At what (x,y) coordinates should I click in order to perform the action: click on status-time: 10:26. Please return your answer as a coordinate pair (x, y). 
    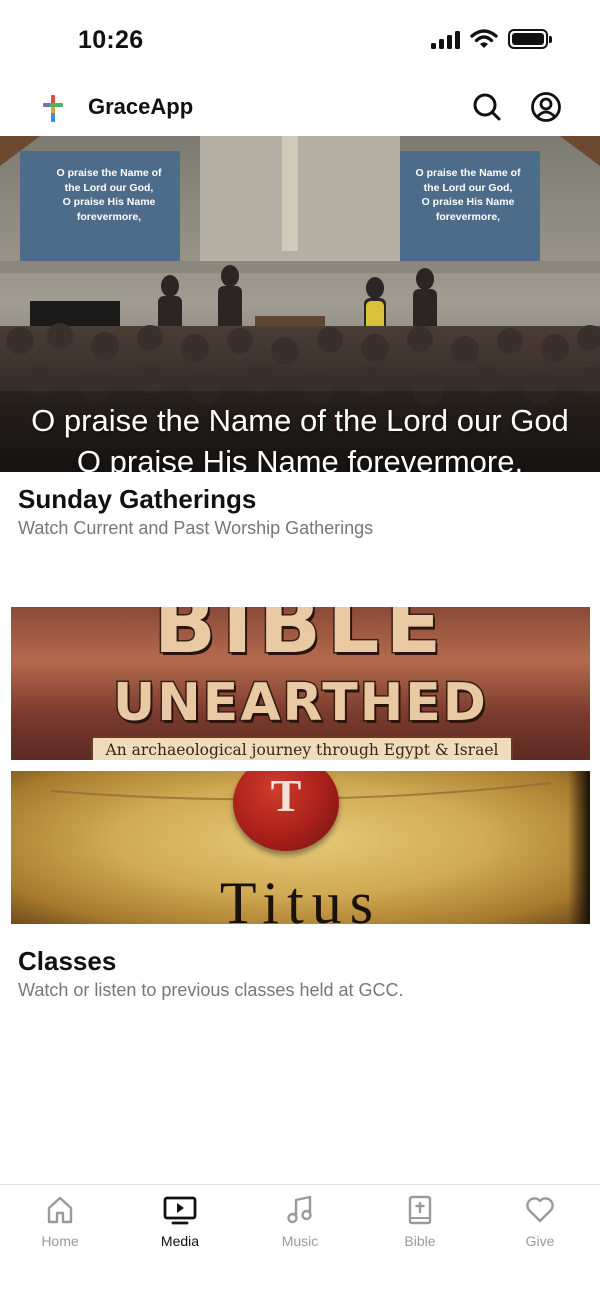
    Looking at the image, I should click on (111, 40).